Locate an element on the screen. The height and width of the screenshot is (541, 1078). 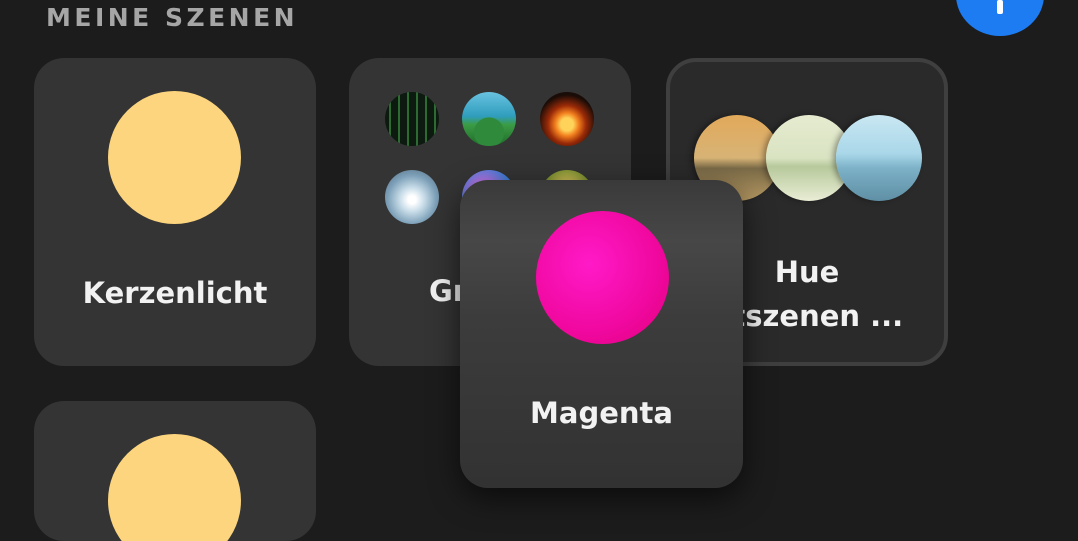
plus-icon is located at coordinates (1000, 7).